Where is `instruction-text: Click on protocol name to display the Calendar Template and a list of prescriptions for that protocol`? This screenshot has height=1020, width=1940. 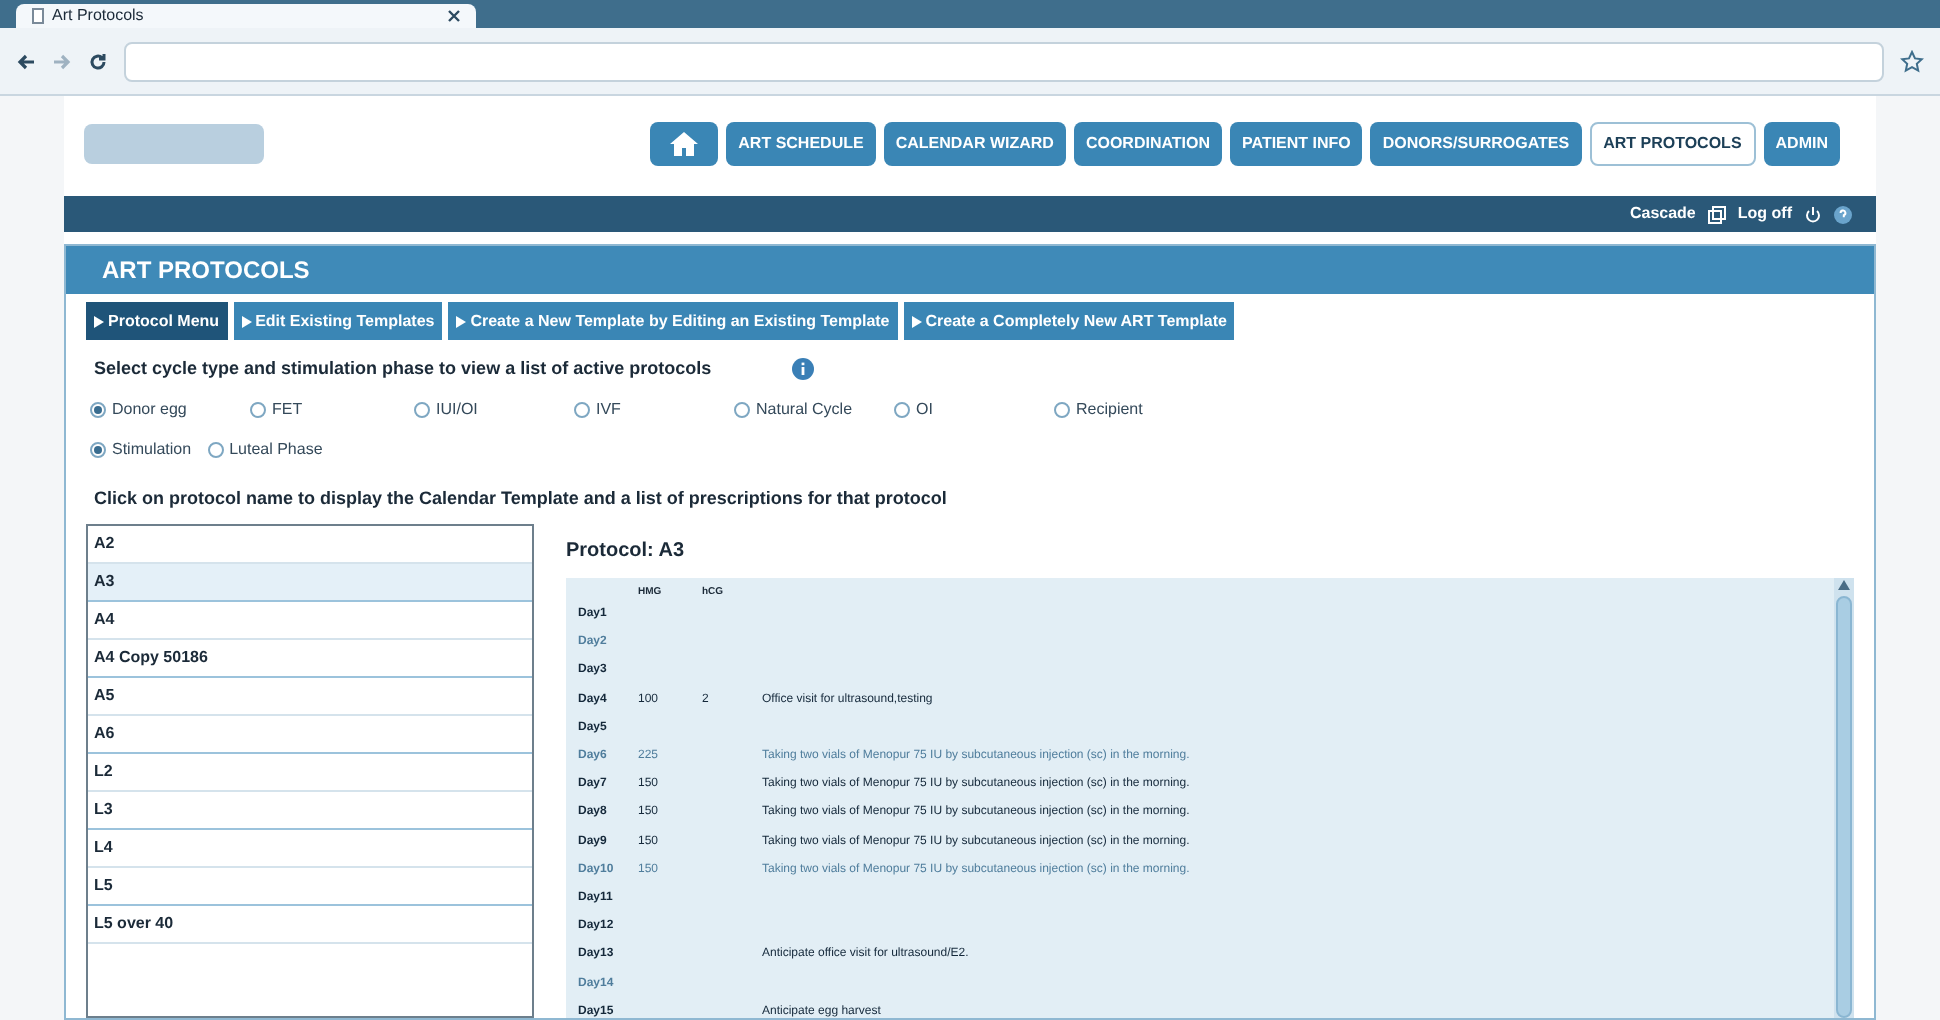
instruction-text: Click on protocol name to display the Calendar Template and a list of prescriptions for that protocol is located at coordinates (520, 498).